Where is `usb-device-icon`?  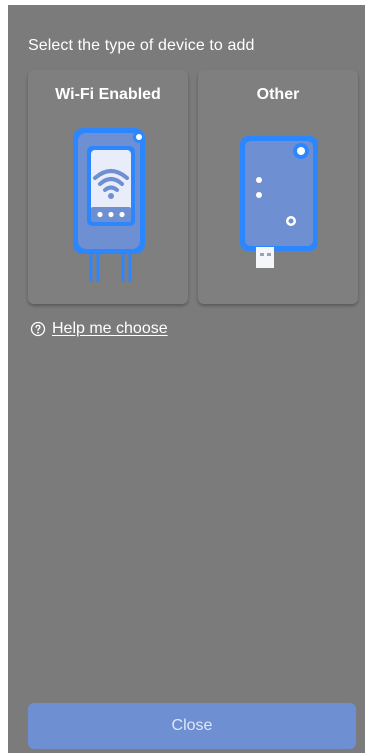 usb-device-icon is located at coordinates (279, 202).